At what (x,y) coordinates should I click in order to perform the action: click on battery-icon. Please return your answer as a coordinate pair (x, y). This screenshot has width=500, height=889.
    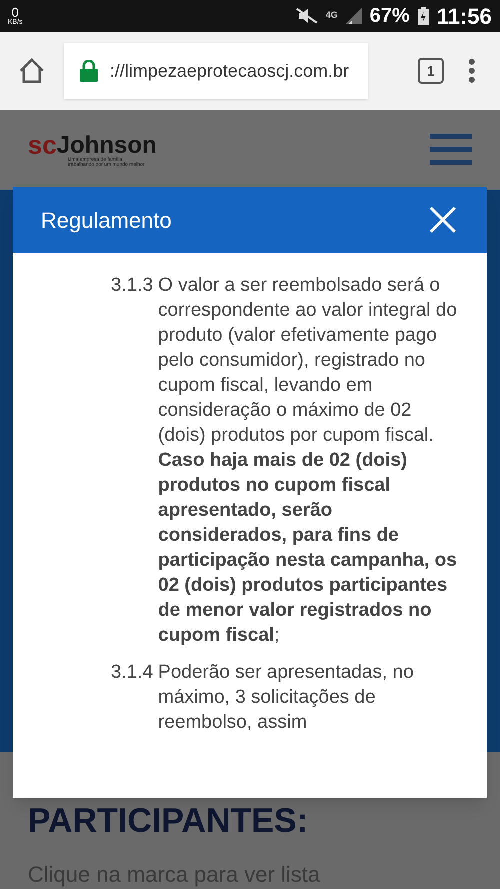
    Looking at the image, I should click on (423, 16).